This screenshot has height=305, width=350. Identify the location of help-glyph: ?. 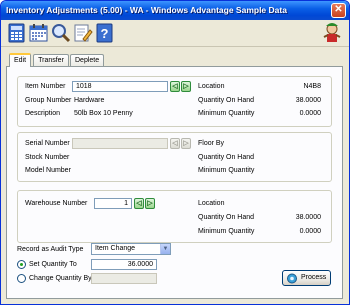
(105, 33).